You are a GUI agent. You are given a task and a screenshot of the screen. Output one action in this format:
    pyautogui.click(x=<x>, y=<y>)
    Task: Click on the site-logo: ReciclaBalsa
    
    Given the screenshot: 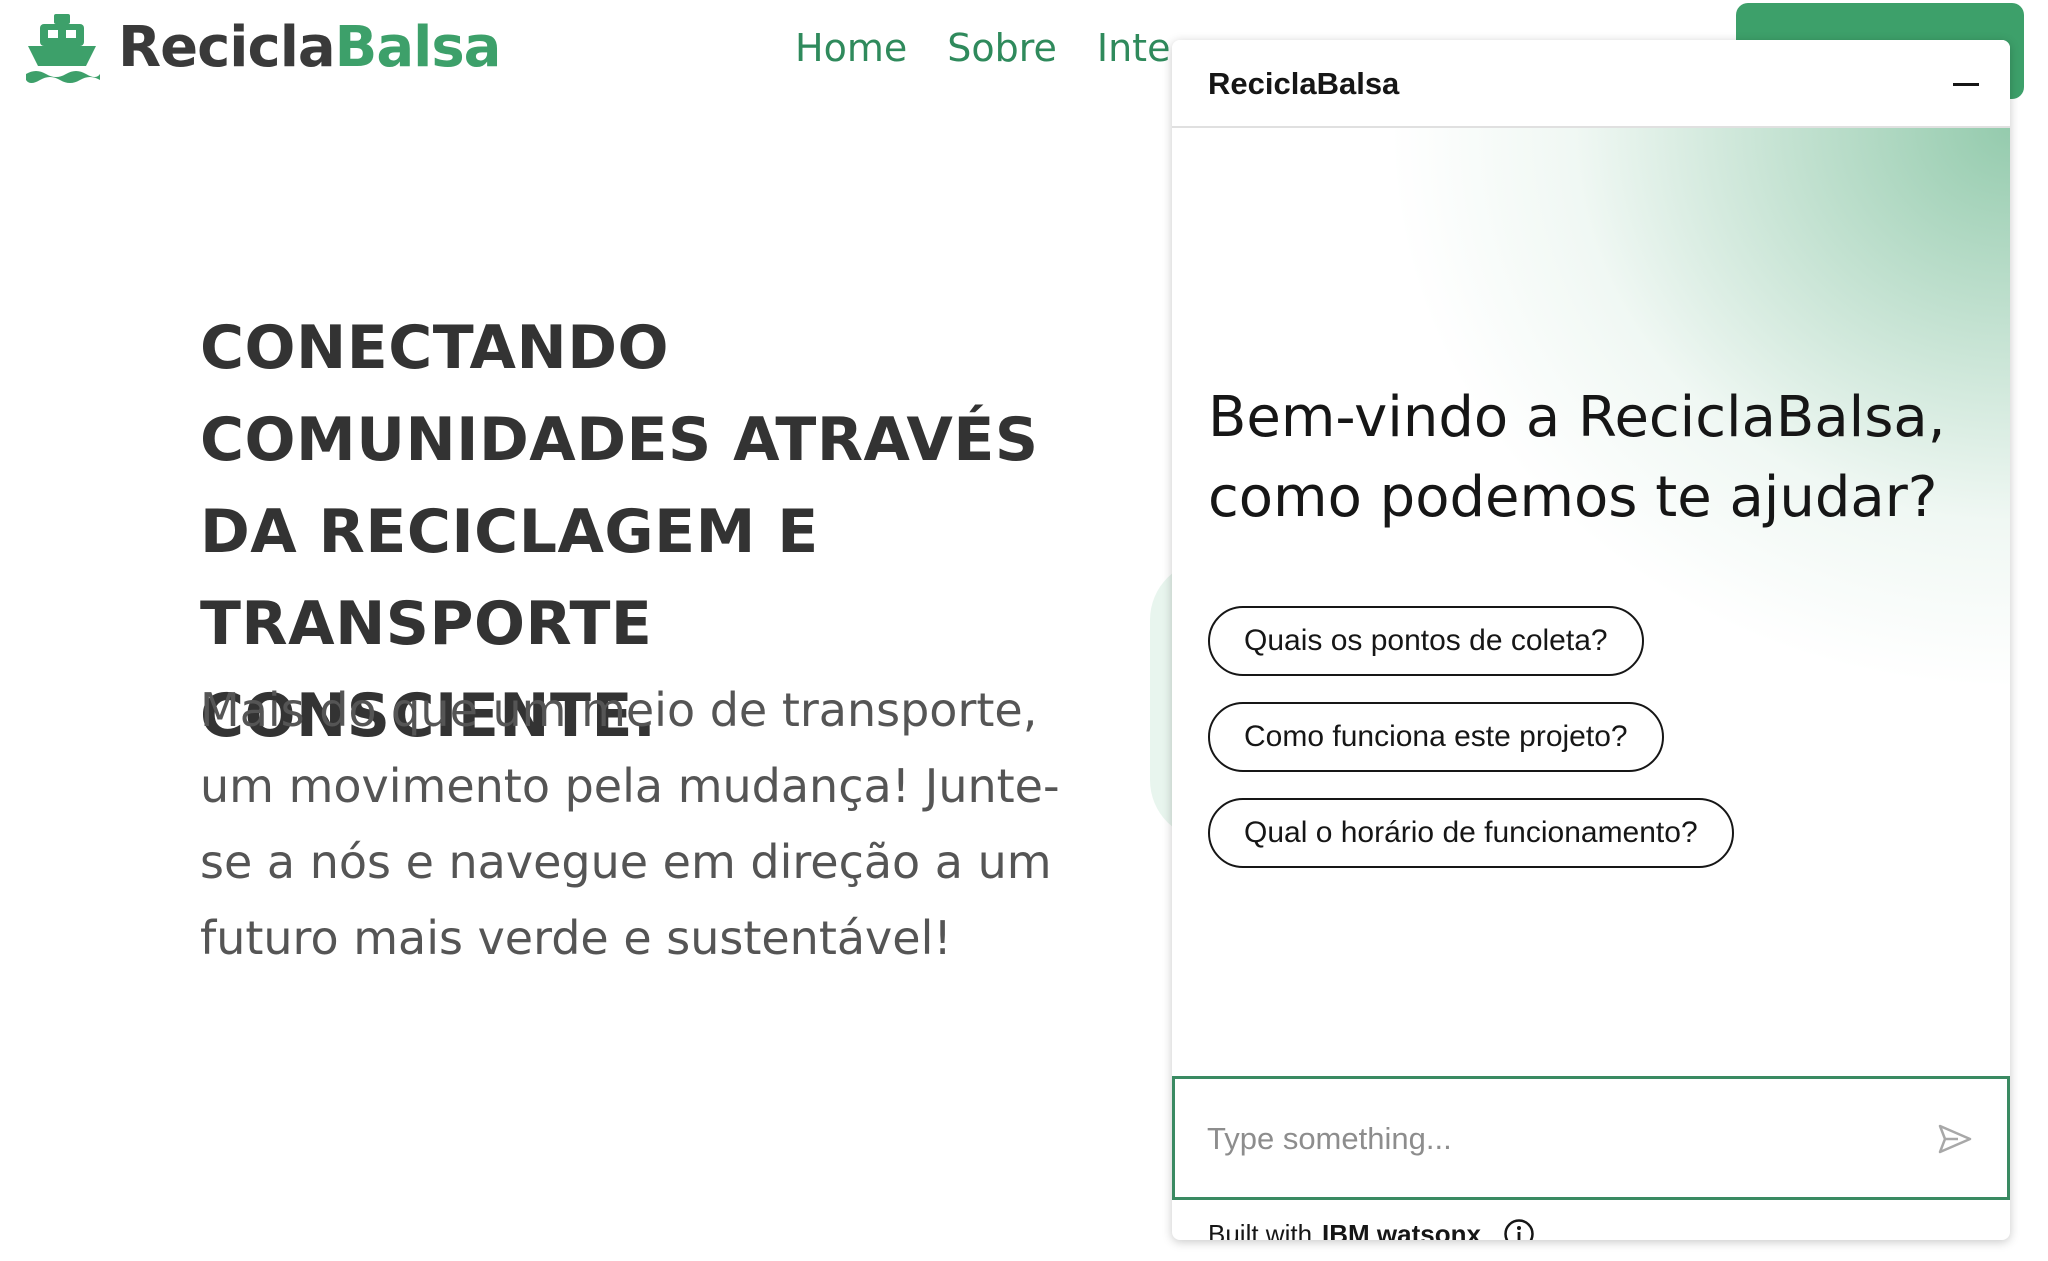 What is the action you would take?
    pyautogui.click(x=262, y=48)
    